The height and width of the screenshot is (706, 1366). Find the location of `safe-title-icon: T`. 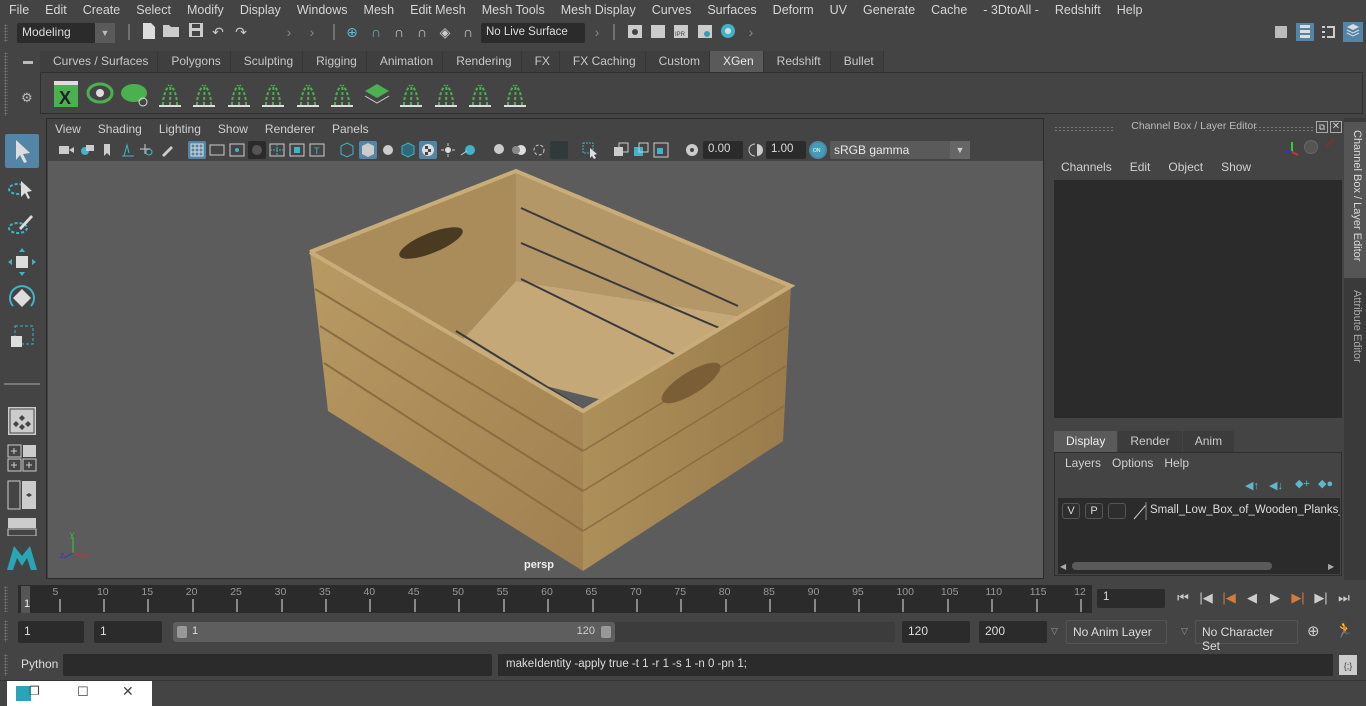

safe-title-icon: T is located at coordinates (317, 150).